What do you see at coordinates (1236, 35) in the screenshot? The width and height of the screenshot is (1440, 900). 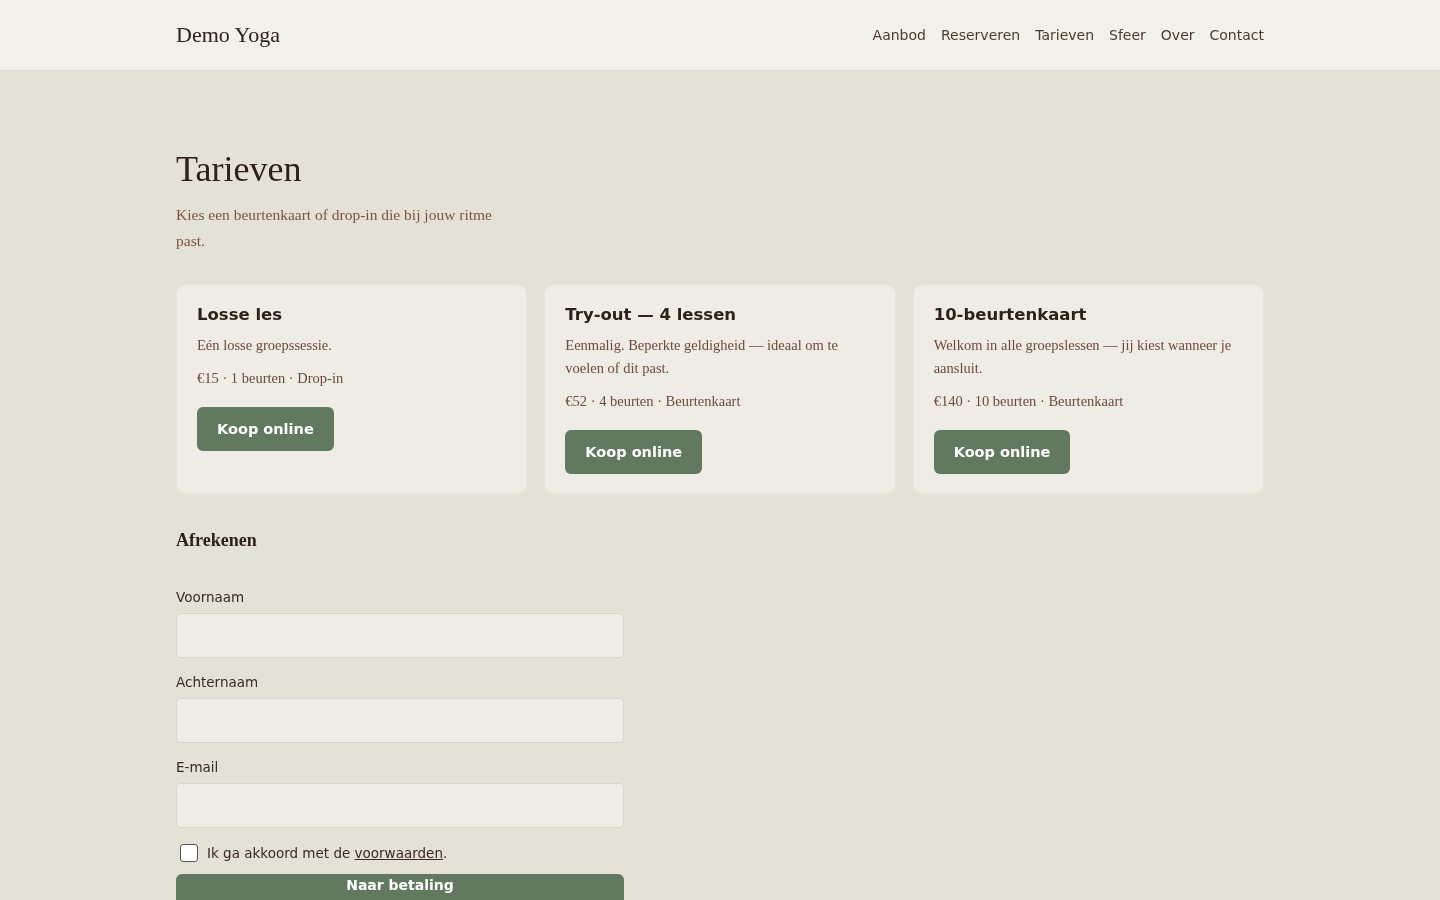 I see `nav-link: Contact` at bounding box center [1236, 35].